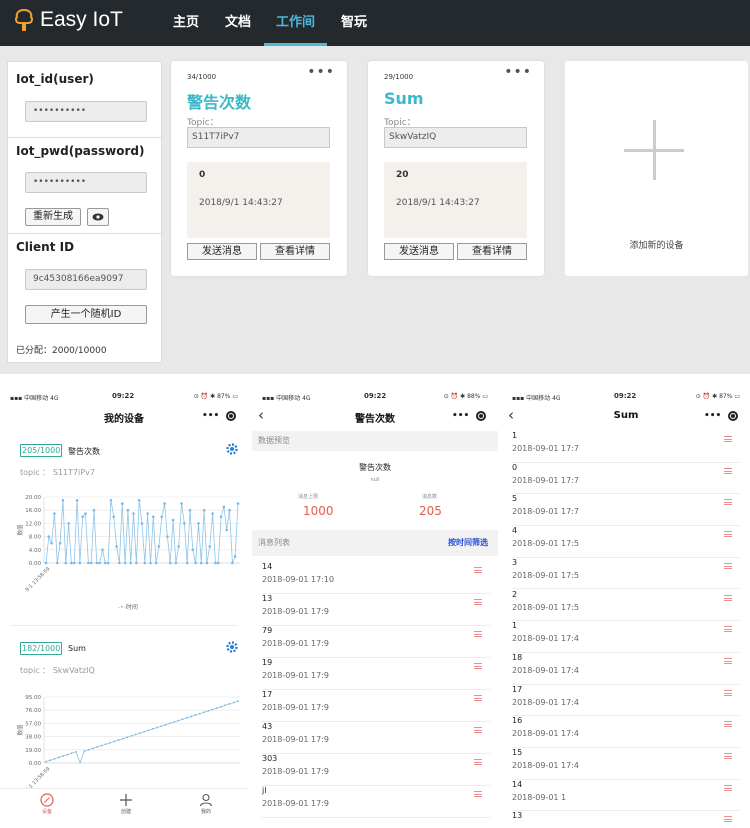 Image resolution: width=750 pixels, height=828 pixels. What do you see at coordinates (545, 734) in the screenshot?
I see `message-time: 2018-09-01 17:4` at bounding box center [545, 734].